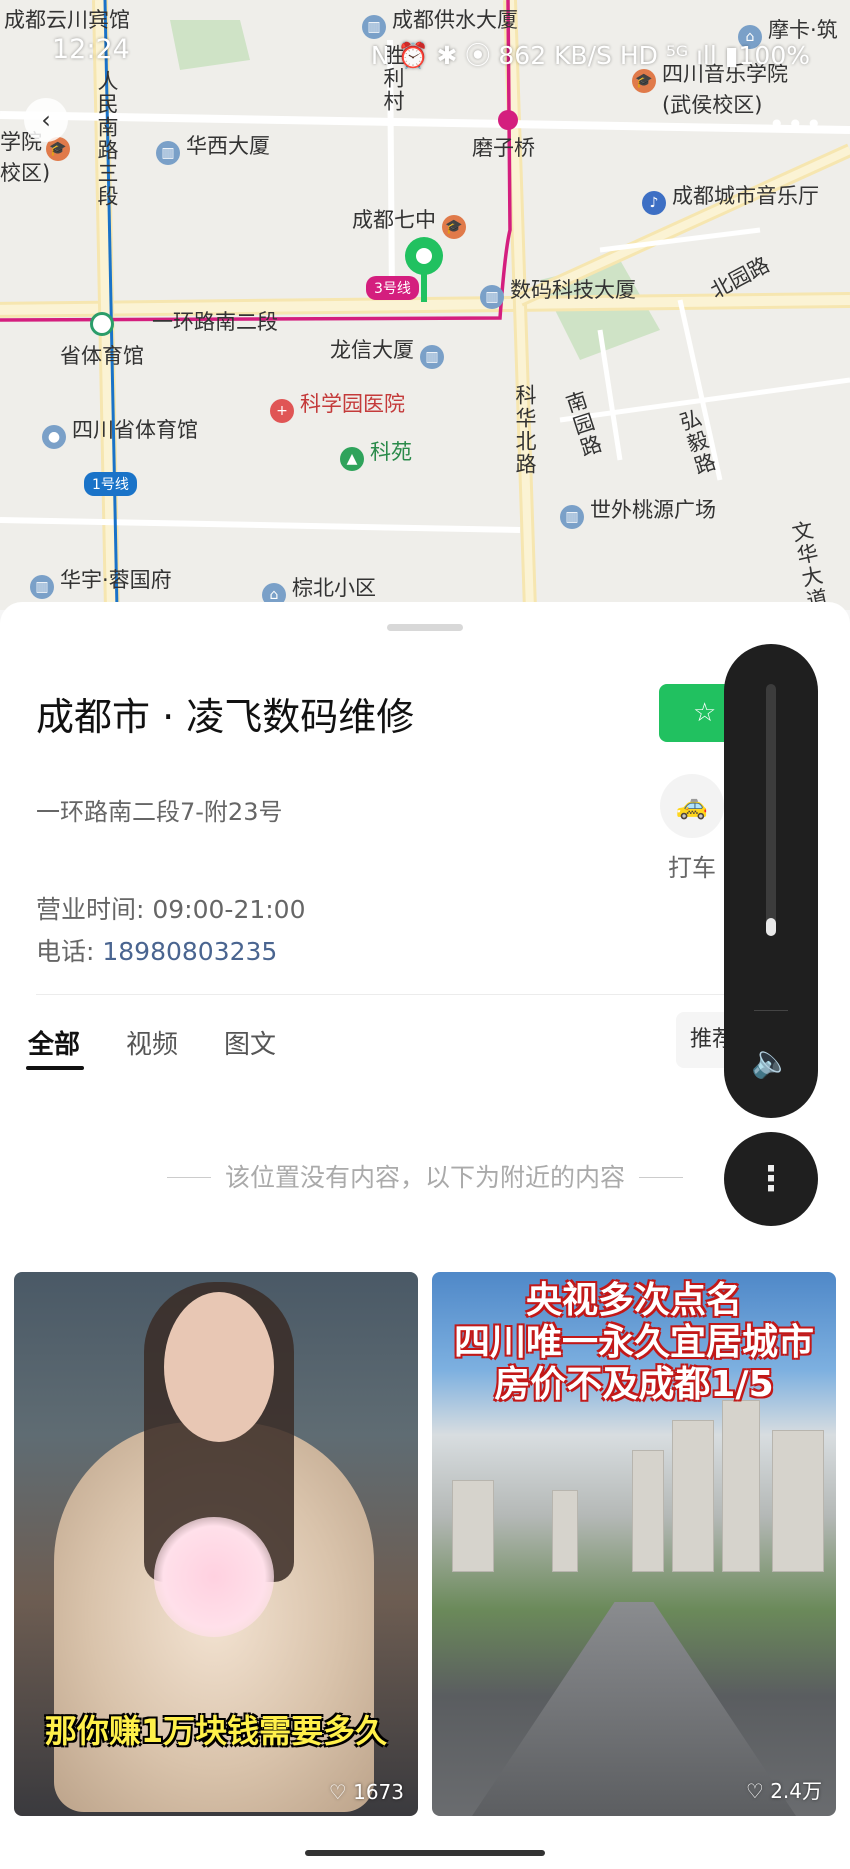  Describe the element at coordinates (705, 713) in the screenshot. I see `star-icon: ☆` at that location.